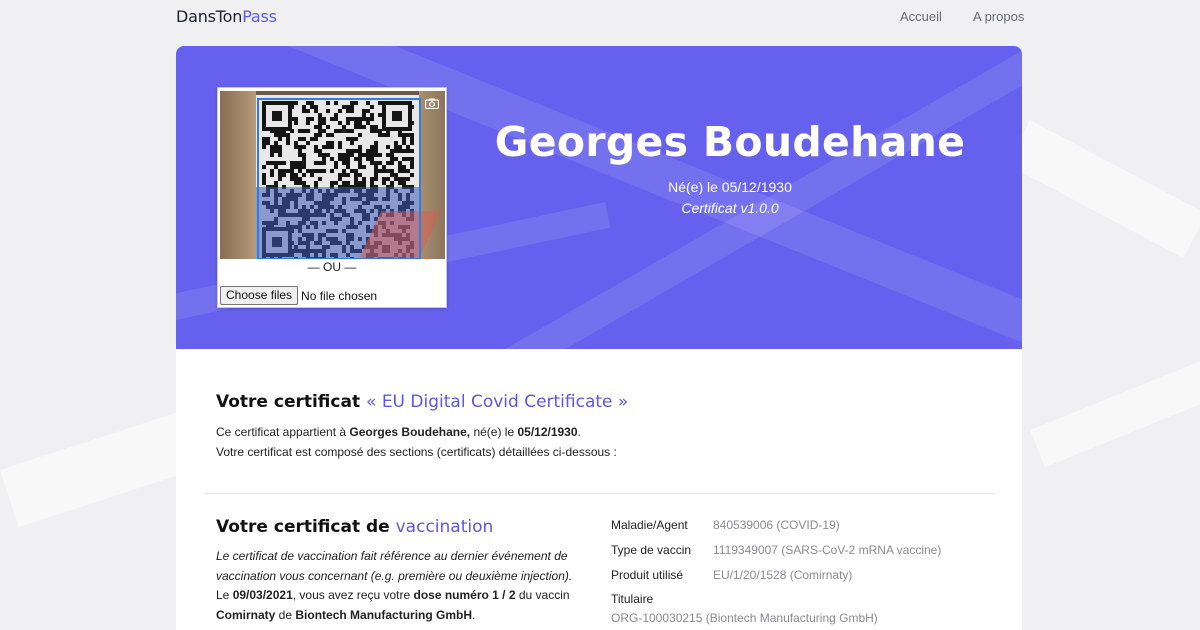 The image size is (1200, 630). Describe the element at coordinates (730, 208) in the screenshot. I see `certificate-version: Certificat v1.0.0` at that location.